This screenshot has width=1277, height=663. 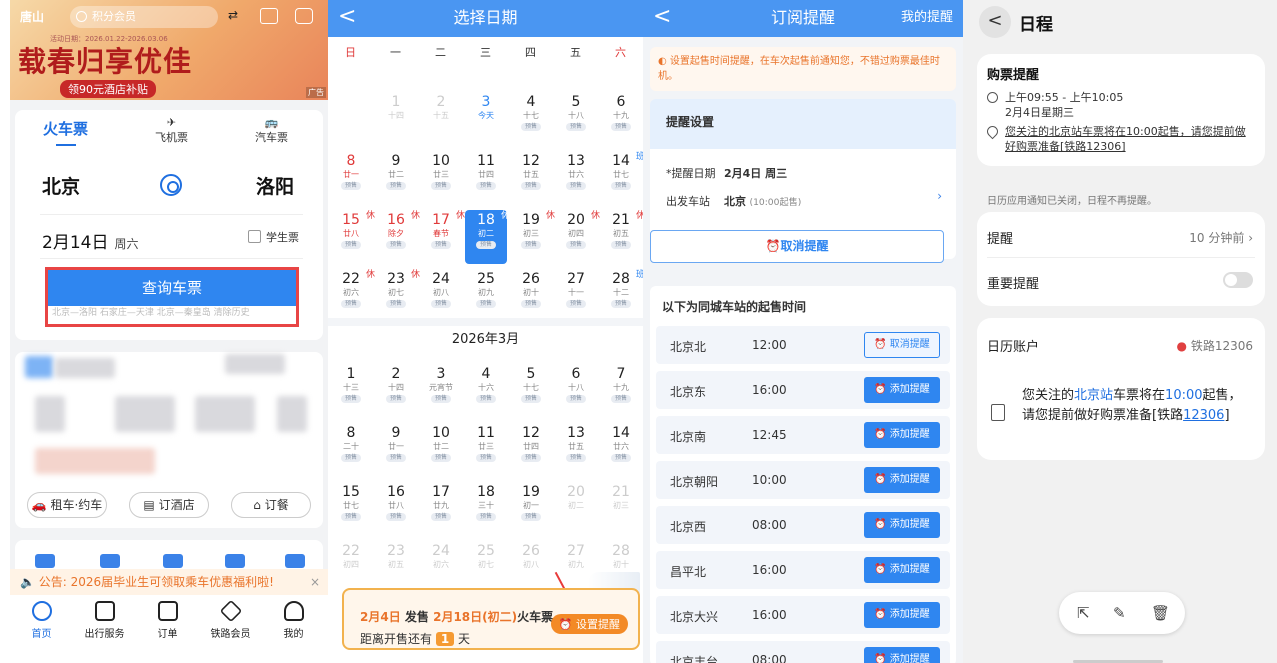 I want to click on meal-button: ⌂ 订餐, so click(x=271, y=505).